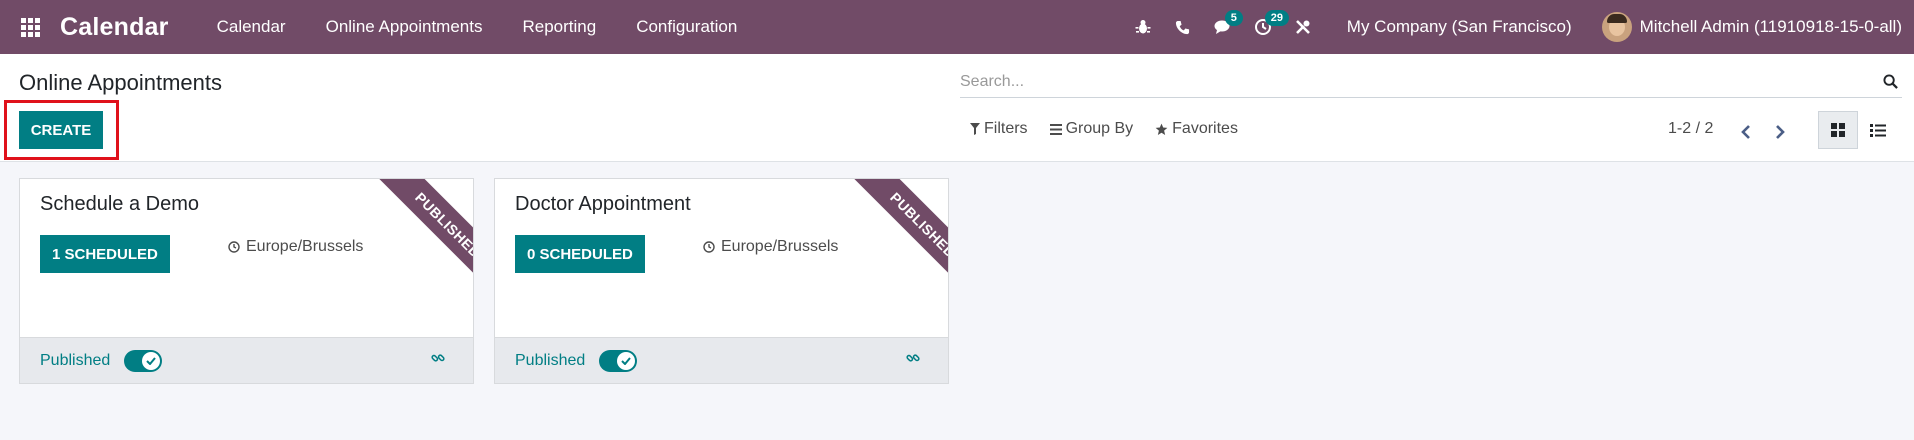 The width and height of the screenshot is (1914, 440). What do you see at coordinates (61, 130) in the screenshot?
I see `create-button: CREATE` at bounding box center [61, 130].